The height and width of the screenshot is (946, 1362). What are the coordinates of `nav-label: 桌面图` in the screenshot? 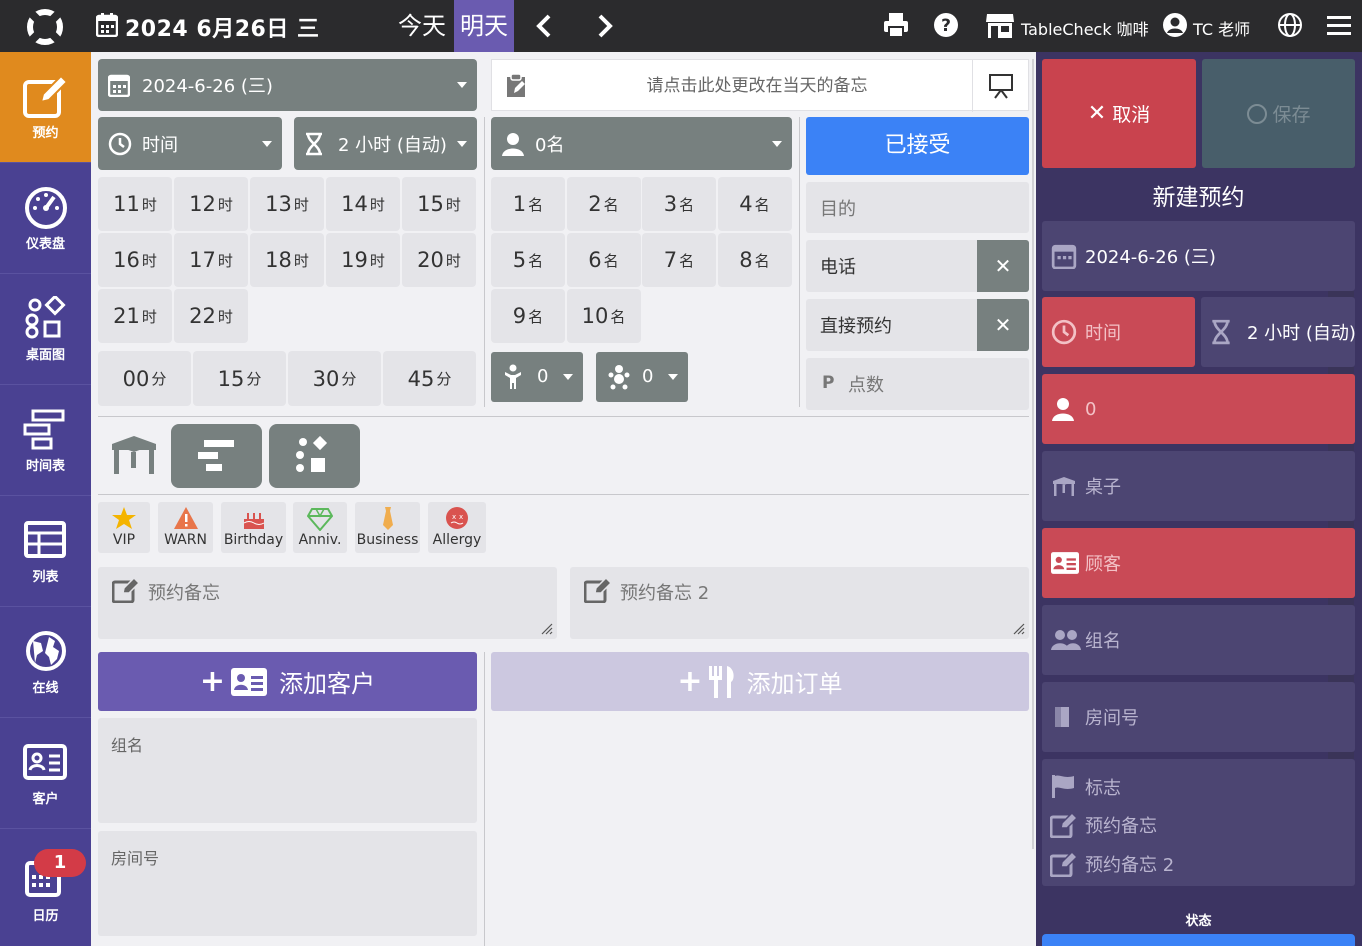 It's located at (45, 355).